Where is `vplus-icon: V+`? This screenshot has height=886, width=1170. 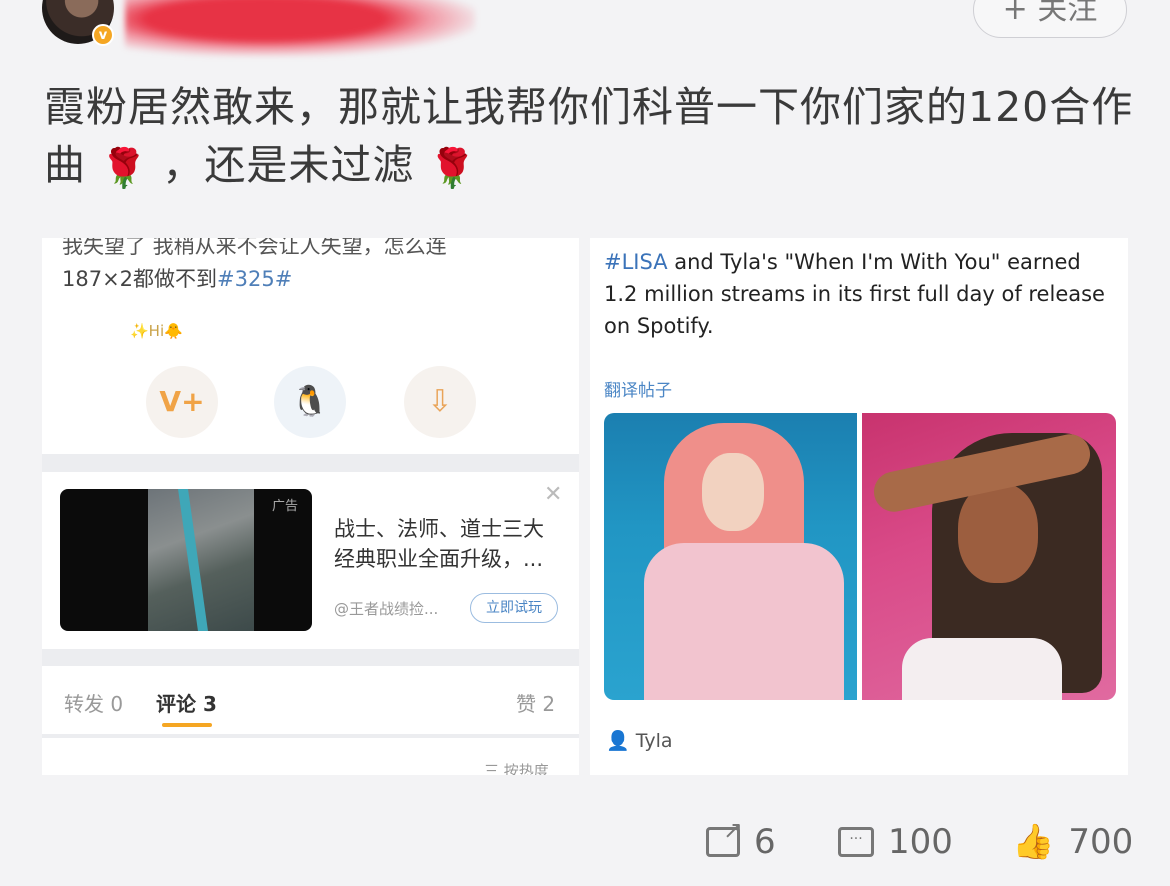 vplus-icon: V+ is located at coordinates (182, 402).